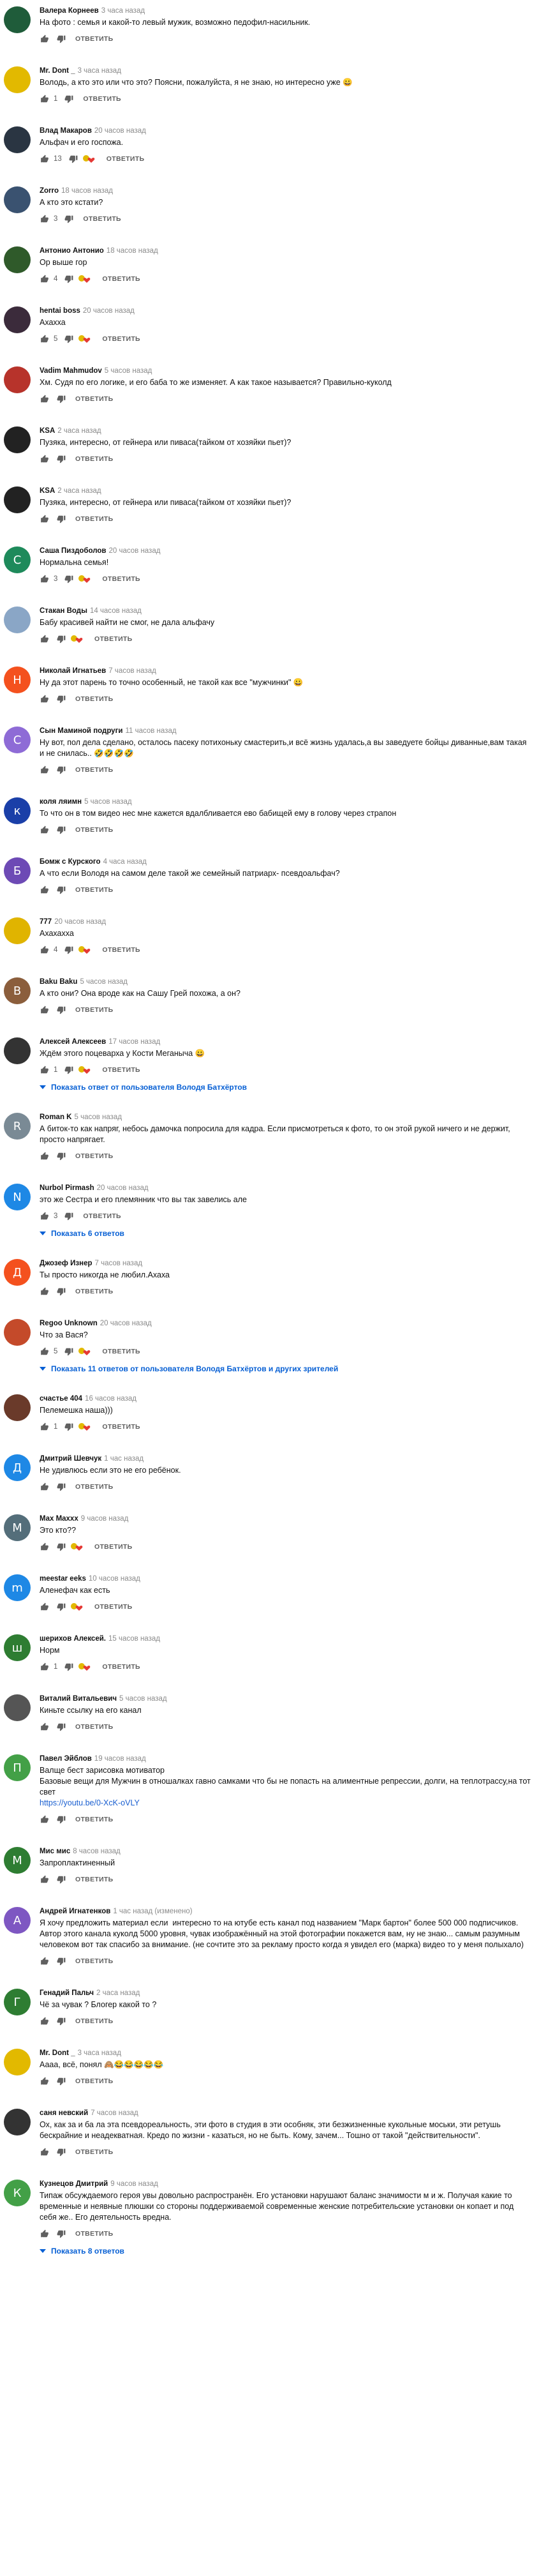 This screenshot has width=539, height=2576. What do you see at coordinates (59, 1519) in the screenshot?
I see `author-name: Max Maxxx` at bounding box center [59, 1519].